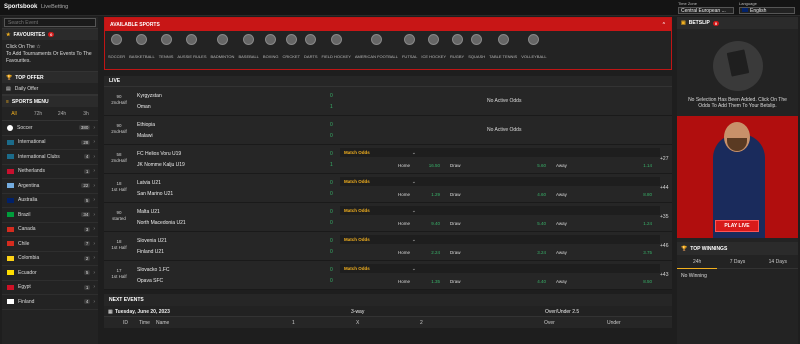  What do you see at coordinates (388, 130) in the screenshot?
I see `live-match-row: 90 2ndHalf Ethiopia Malawi 0 0 No Active Odds` at bounding box center [388, 130].